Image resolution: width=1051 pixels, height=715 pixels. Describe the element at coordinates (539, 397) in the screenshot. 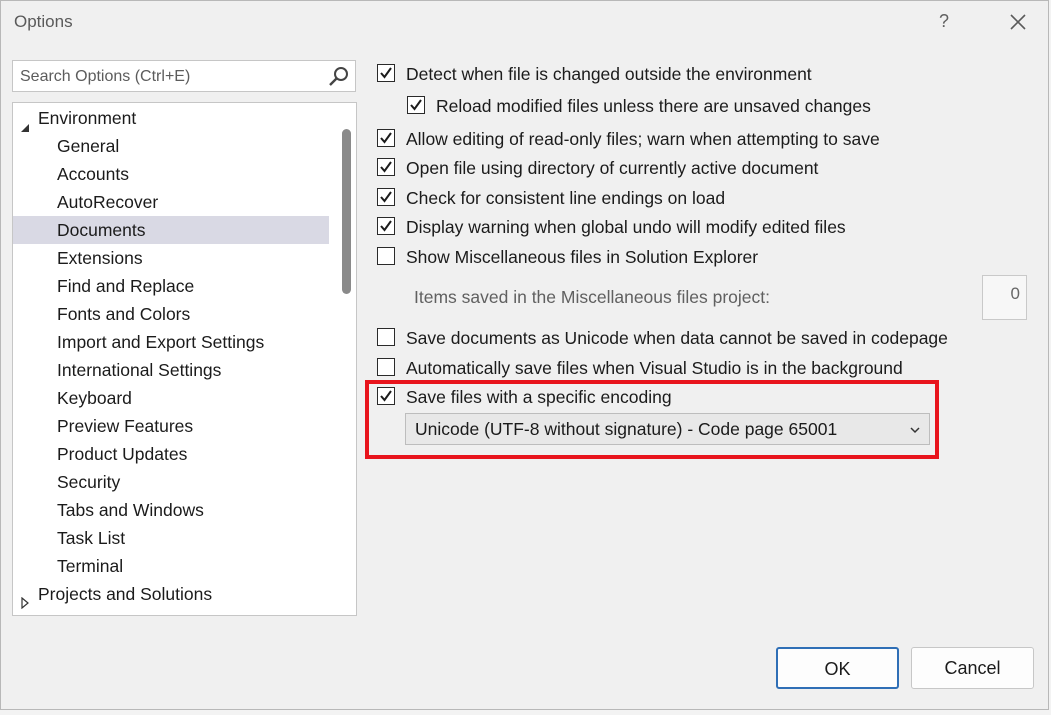

I see `option-label: Save files with a specific encoding` at that location.